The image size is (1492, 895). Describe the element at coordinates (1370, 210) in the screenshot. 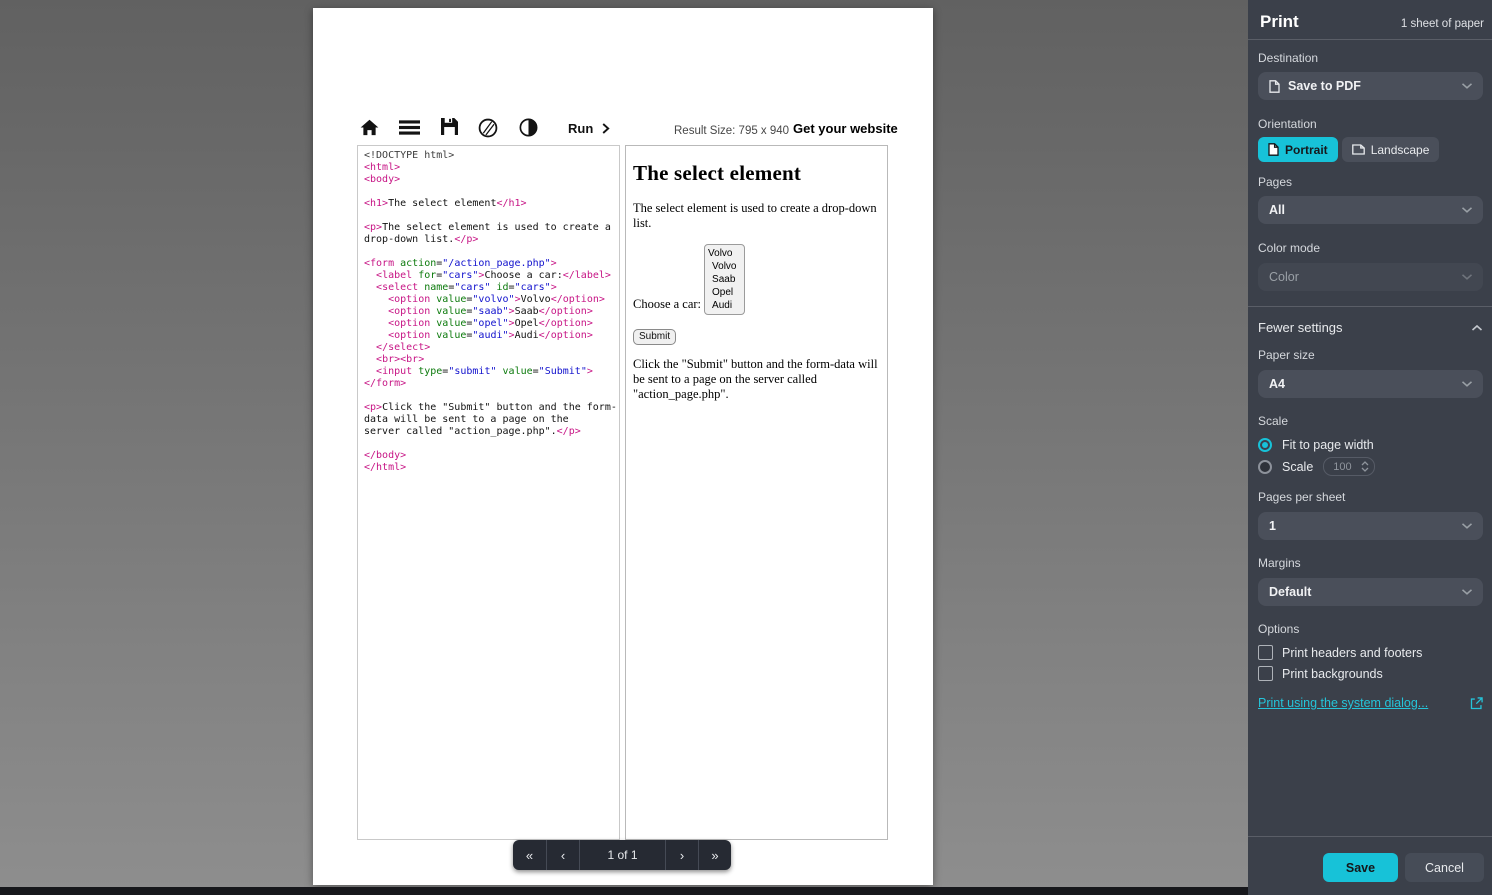

I see `pages-dropdown: All` at that location.